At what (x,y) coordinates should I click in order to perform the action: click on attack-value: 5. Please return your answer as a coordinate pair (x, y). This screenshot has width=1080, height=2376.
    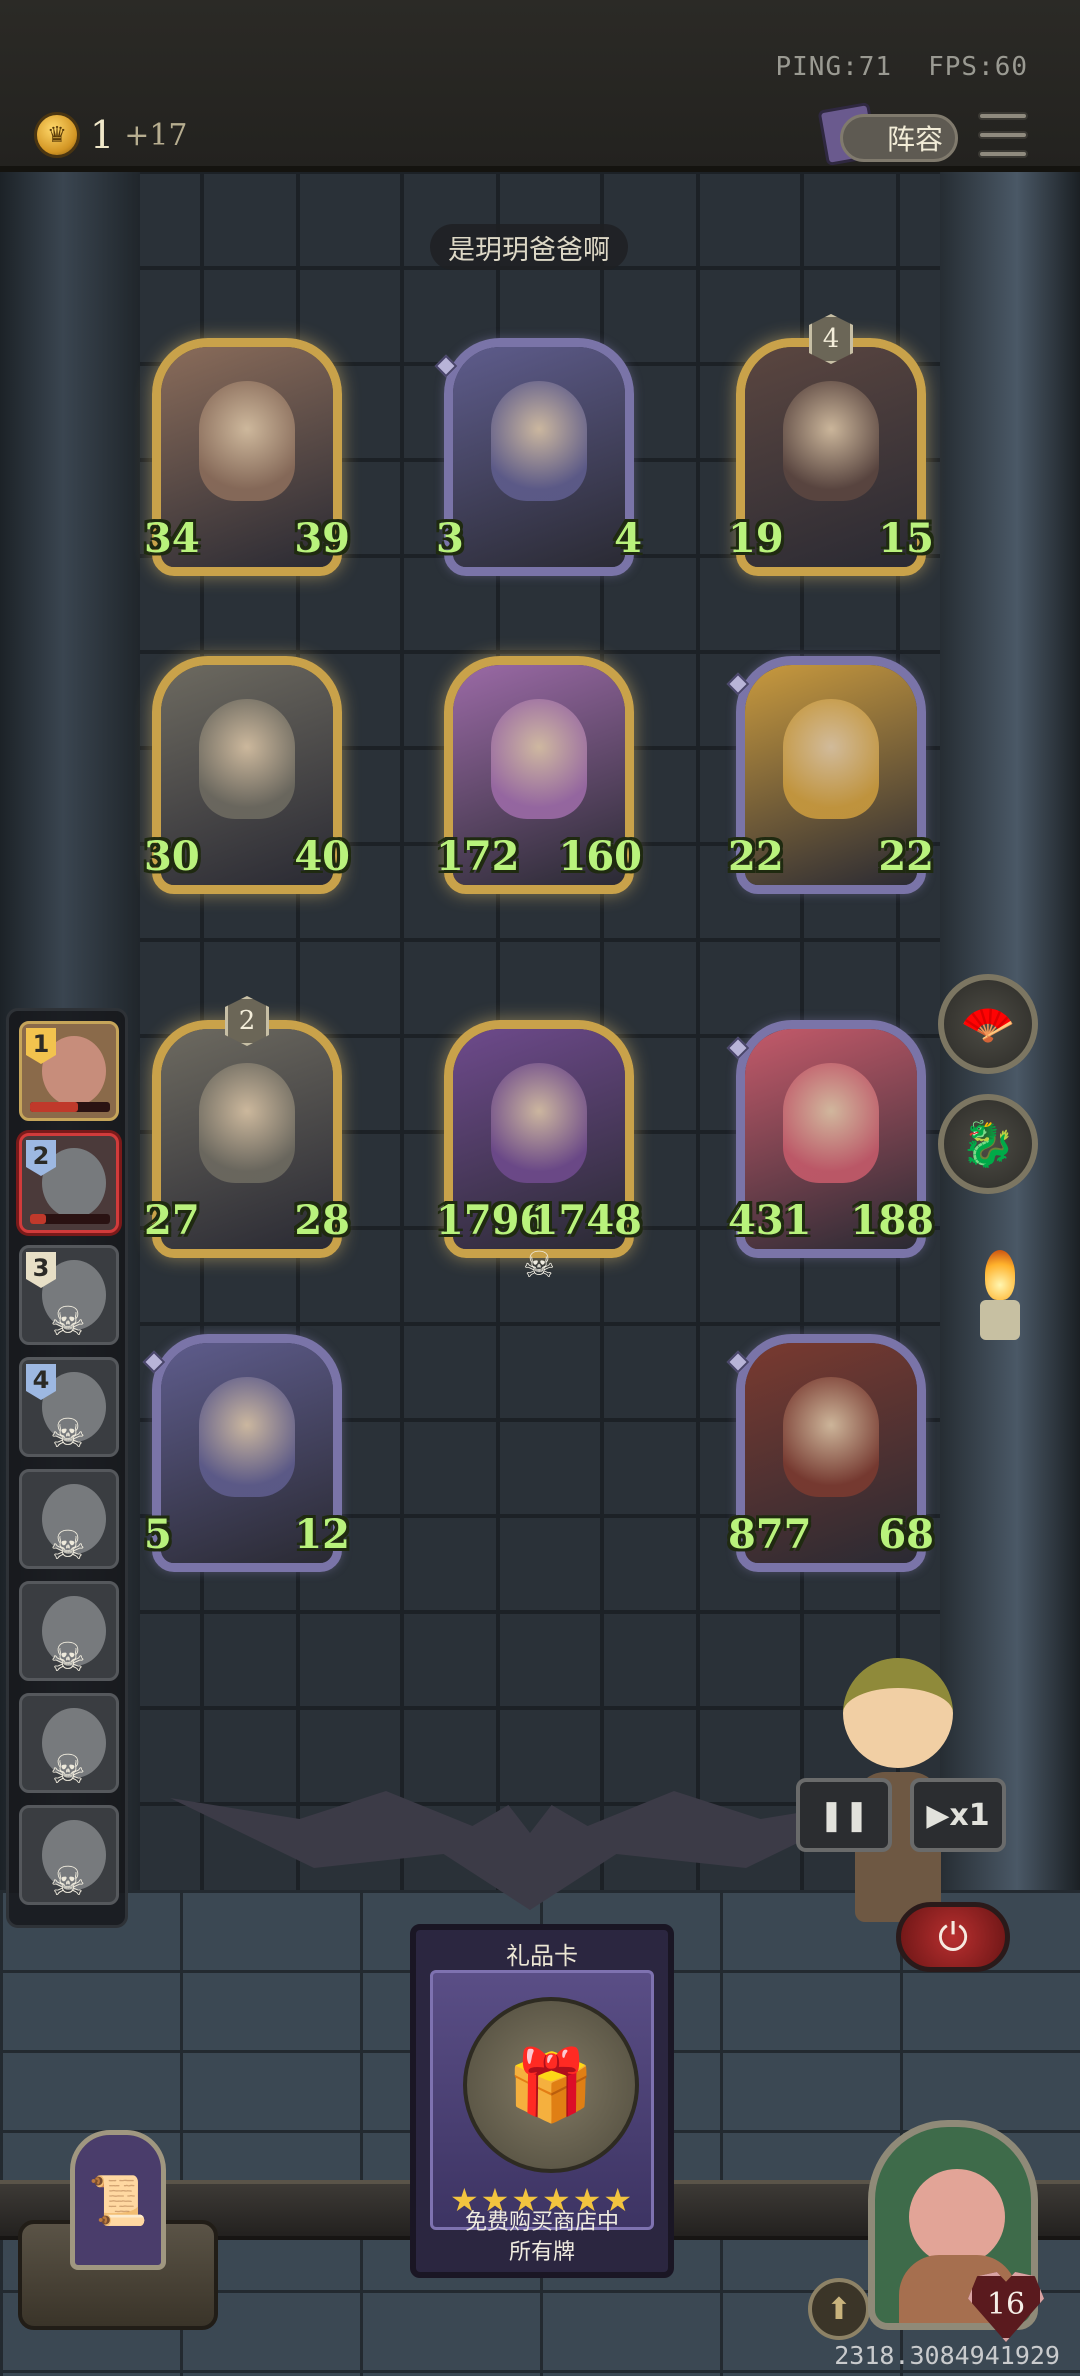
    Looking at the image, I should click on (158, 1534).